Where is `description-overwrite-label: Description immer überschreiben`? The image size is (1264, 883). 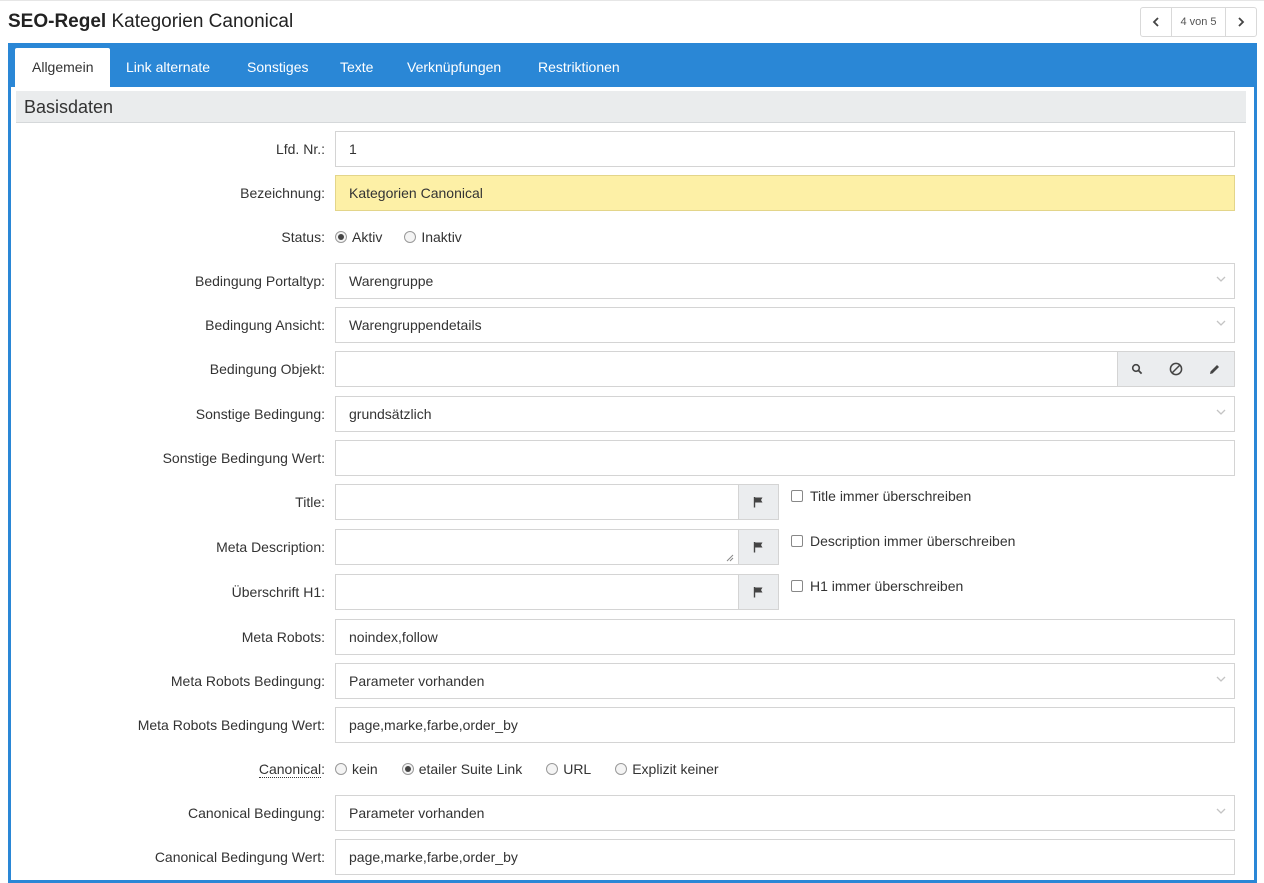 description-overwrite-label: Description immer überschreiben is located at coordinates (913, 541).